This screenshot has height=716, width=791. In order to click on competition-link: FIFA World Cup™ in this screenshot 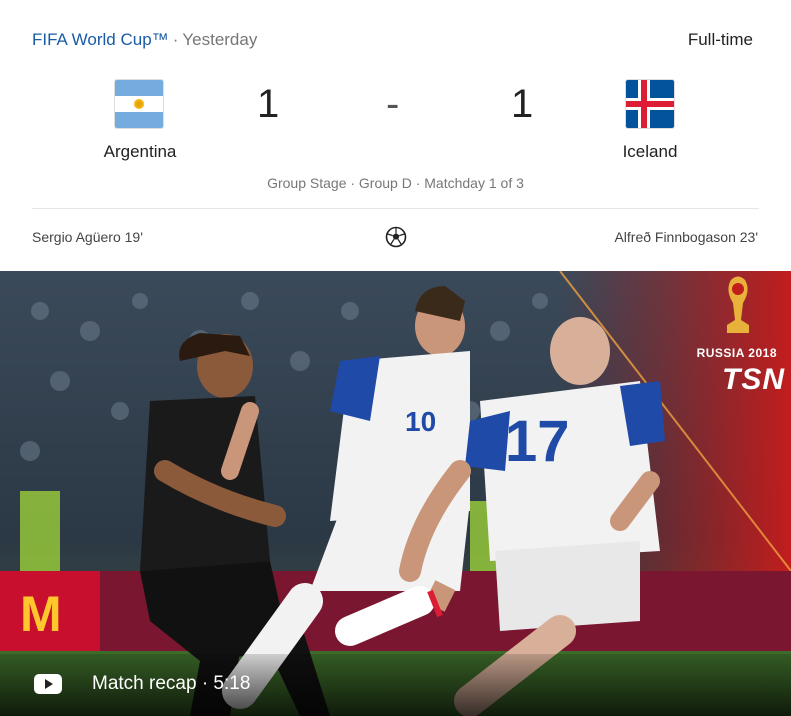, I will do `click(100, 39)`.